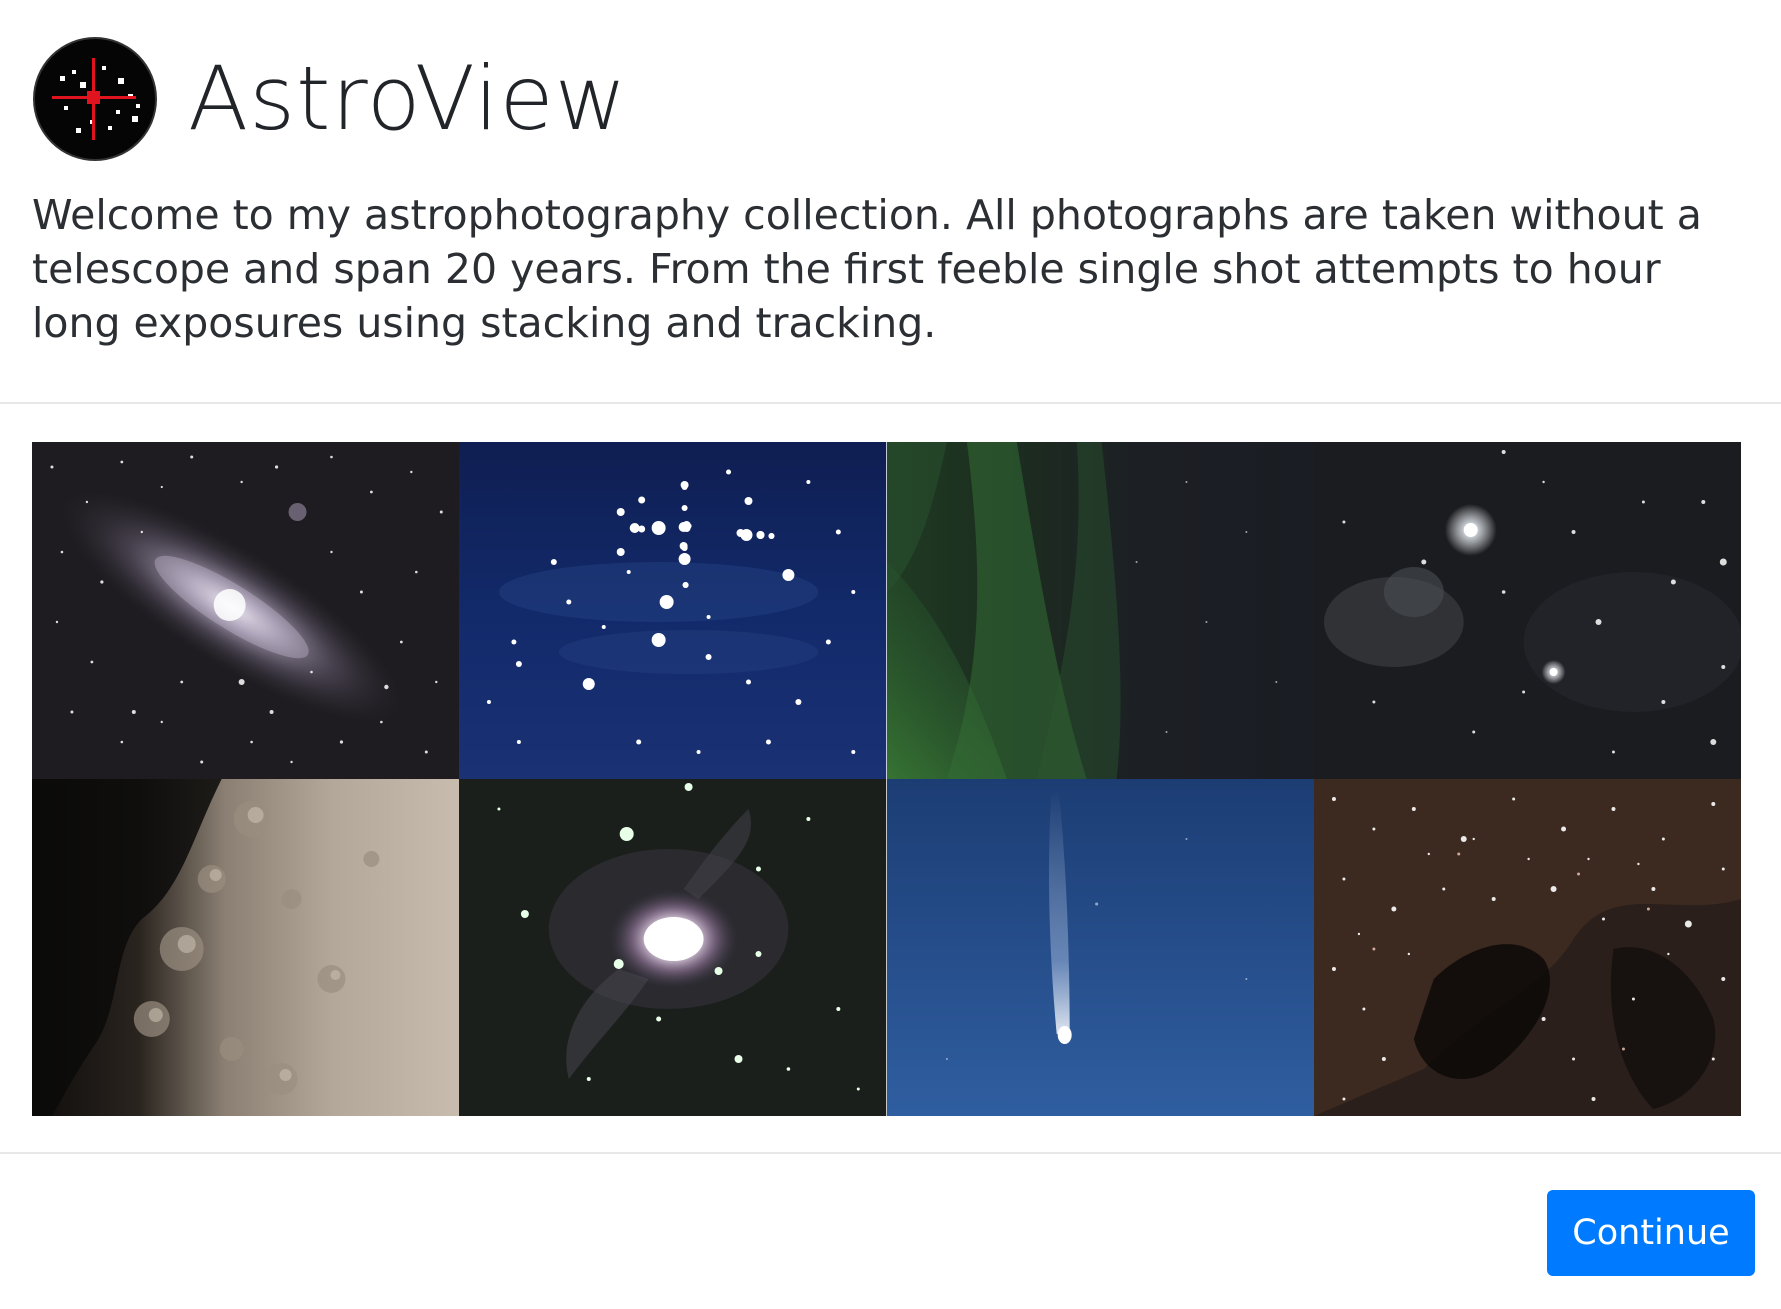  What do you see at coordinates (673, 947) in the screenshot?
I see `photo-orion-nebula` at bounding box center [673, 947].